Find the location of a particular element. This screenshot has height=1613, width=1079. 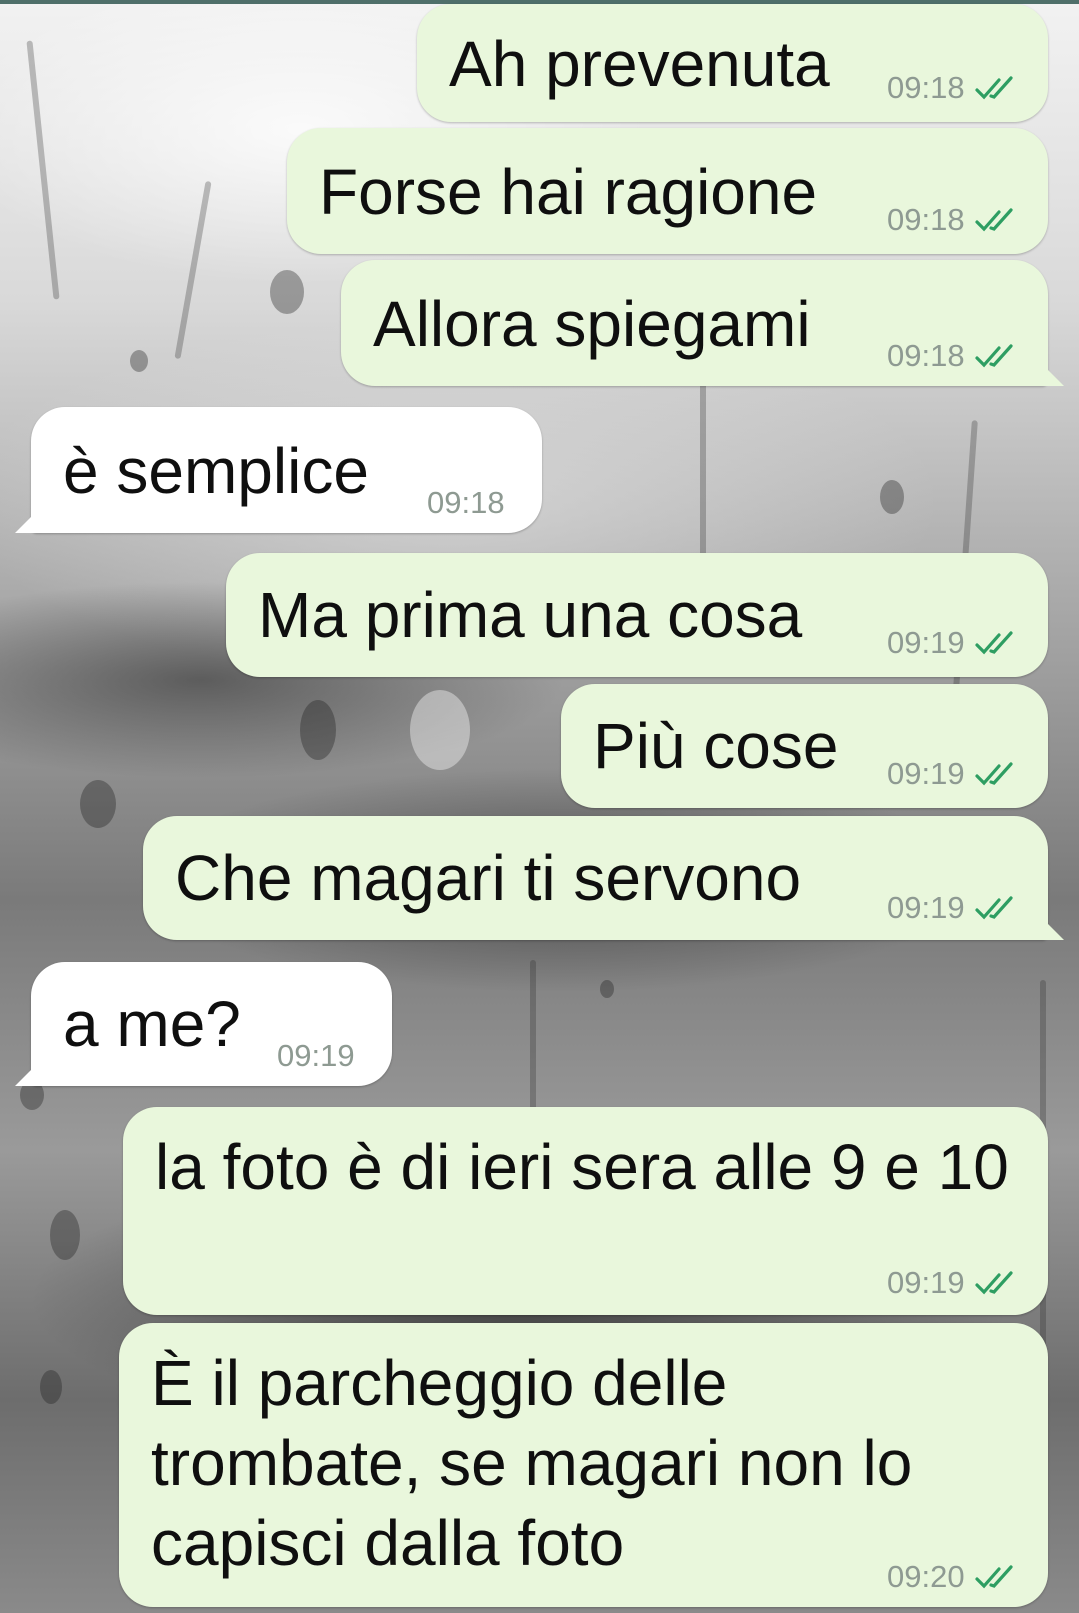

message-text: Più cose is located at coordinates (716, 746).